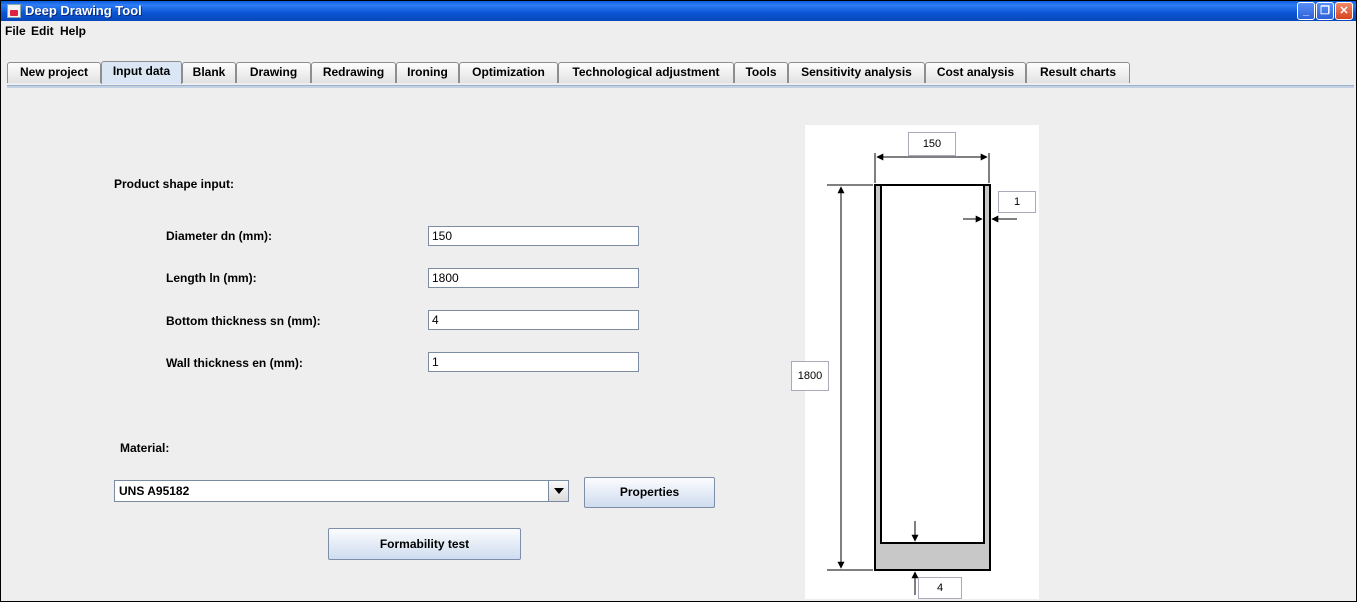 This screenshot has height=602, width=1357. What do you see at coordinates (234, 363) in the screenshot?
I see `wall-thickness-label: Wall thickness en (mm):` at bounding box center [234, 363].